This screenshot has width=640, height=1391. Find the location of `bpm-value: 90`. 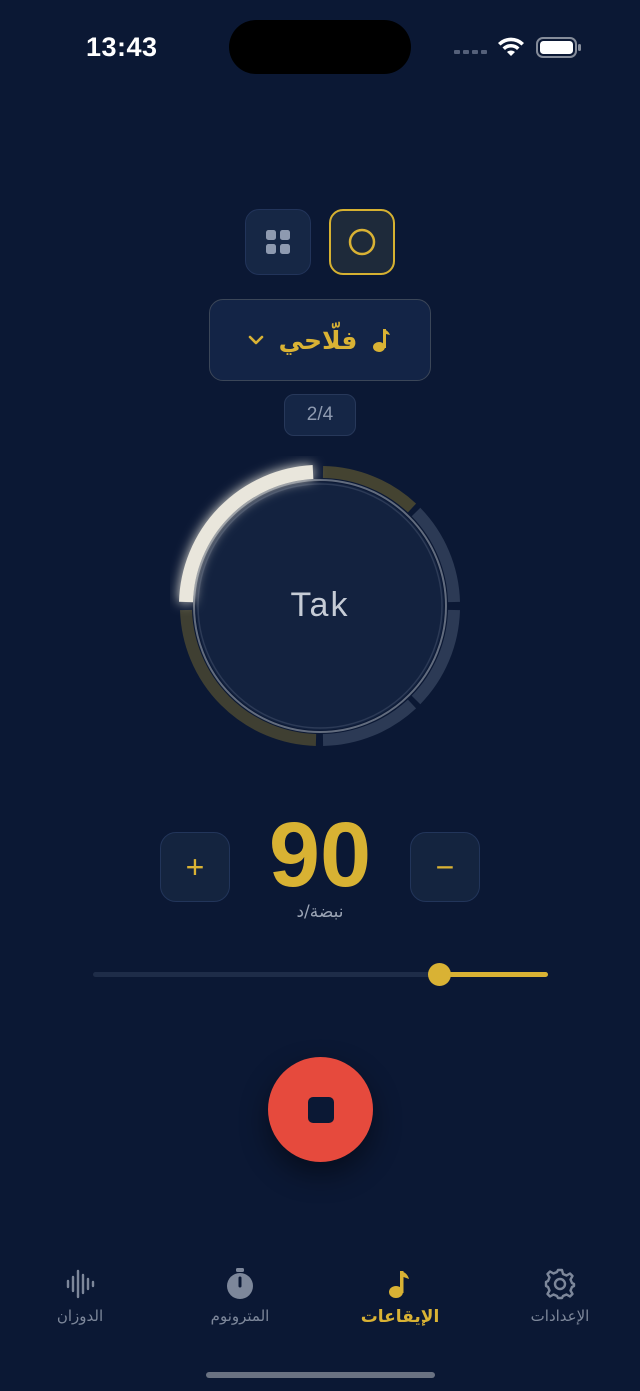

bpm-value: 90 is located at coordinates (320, 855).